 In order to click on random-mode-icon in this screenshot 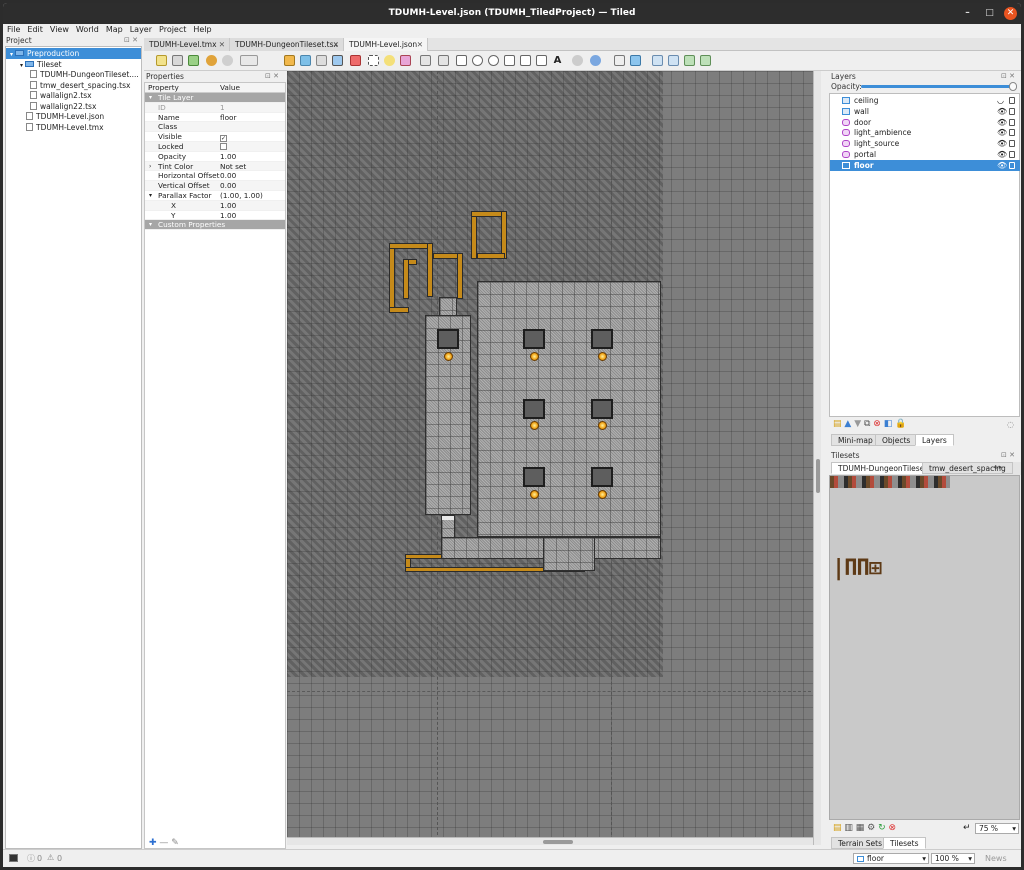, I will do `click(619, 60)`.